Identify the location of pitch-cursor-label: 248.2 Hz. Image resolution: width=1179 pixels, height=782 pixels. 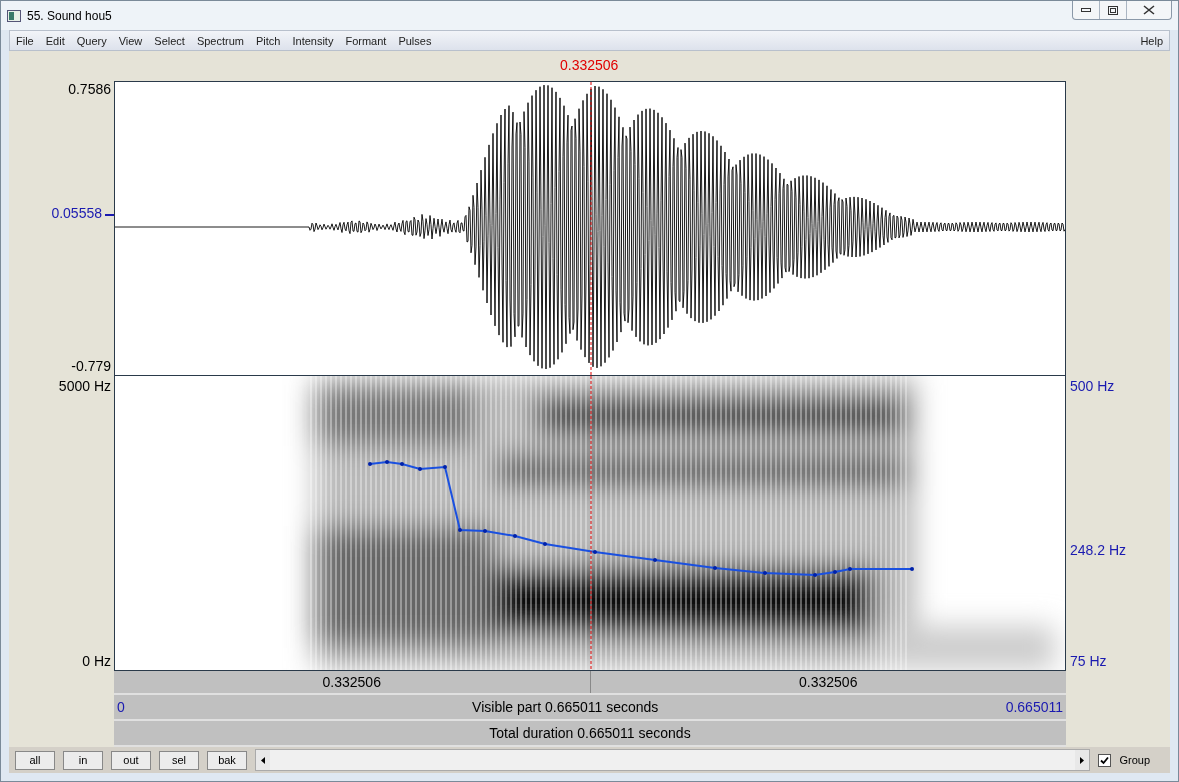
(1098, 550).